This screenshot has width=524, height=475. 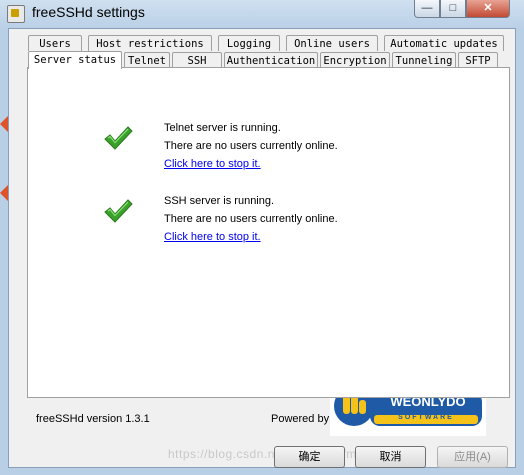 What do you see at coordinates (300, 419) in the screenshot?
I see `powered-by-label: Powered by` at bounding box center [300, 419].